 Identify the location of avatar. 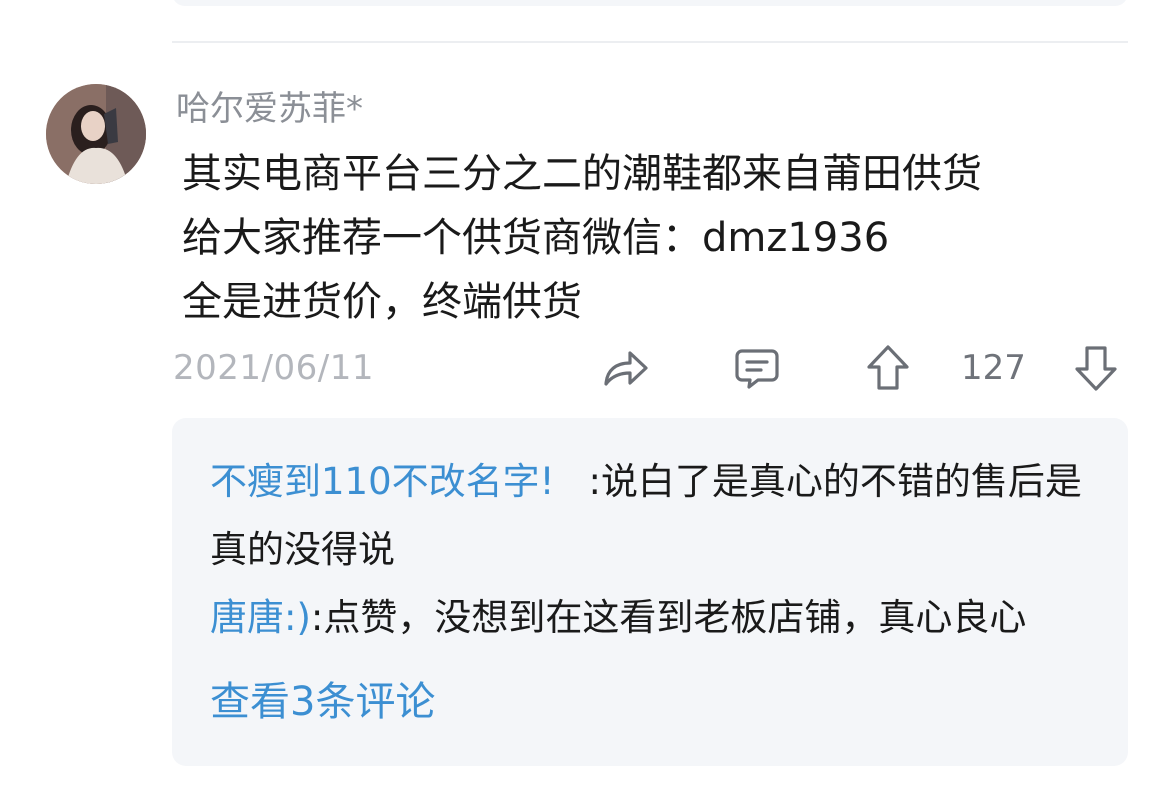
(96, 134).